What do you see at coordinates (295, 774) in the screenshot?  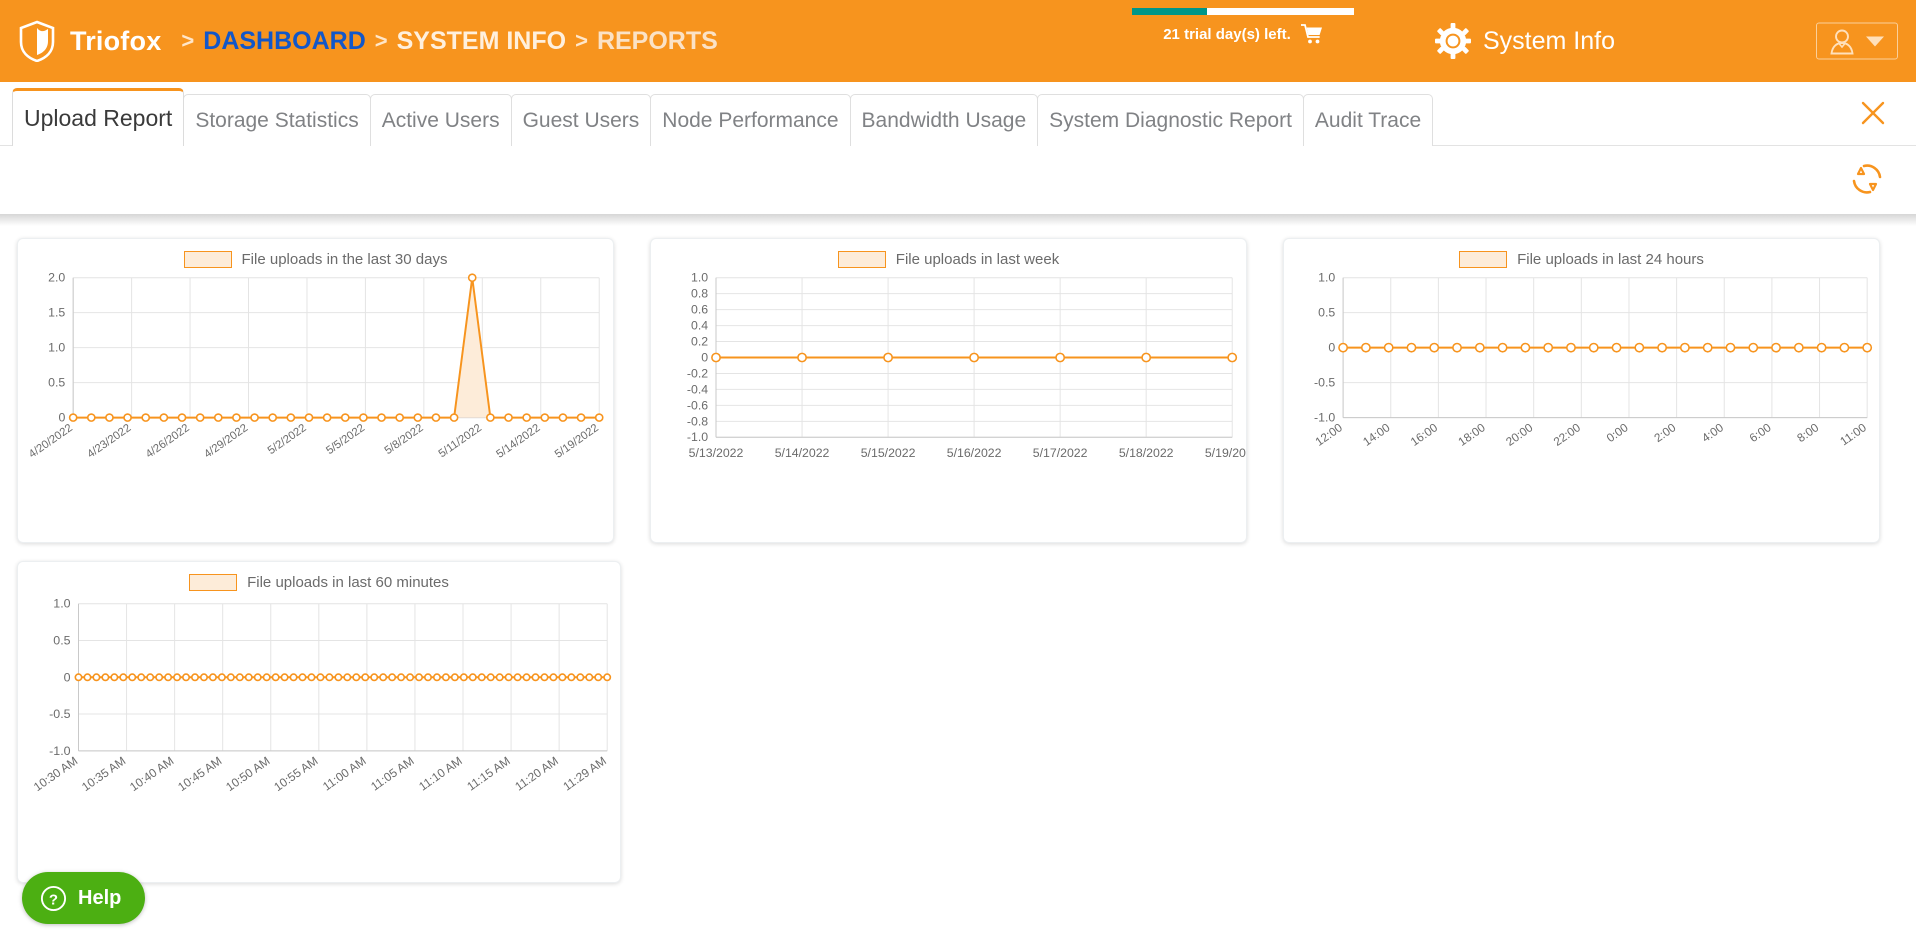 I see `svg-text: 10:55 AM` at bounding box center [295, 774].